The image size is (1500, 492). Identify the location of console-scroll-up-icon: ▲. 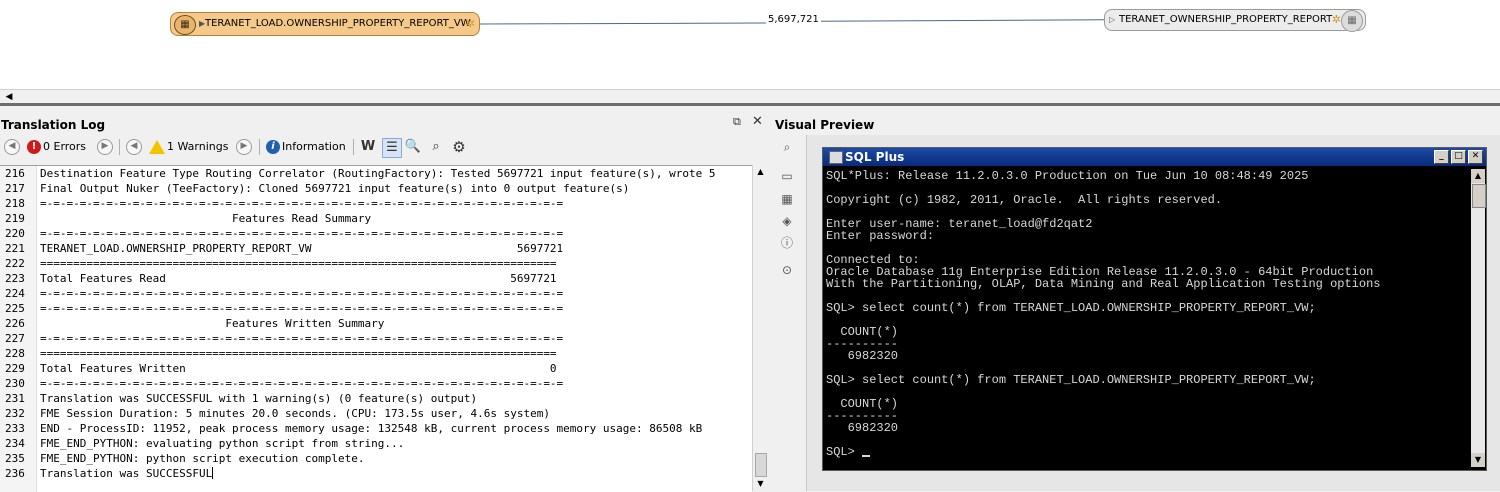
(1478, 176).